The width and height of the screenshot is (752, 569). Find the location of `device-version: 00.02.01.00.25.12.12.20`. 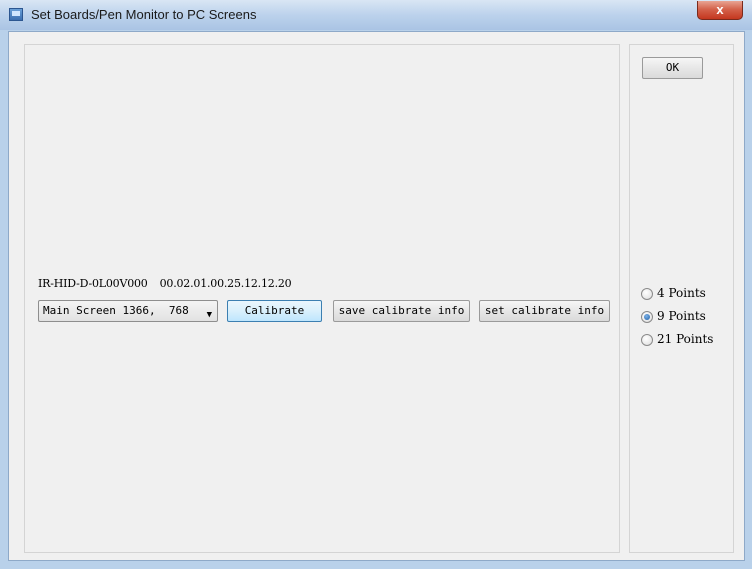

device-version: 00.02.01.00.25.12.12.20 is located at coordinates (225, 283).